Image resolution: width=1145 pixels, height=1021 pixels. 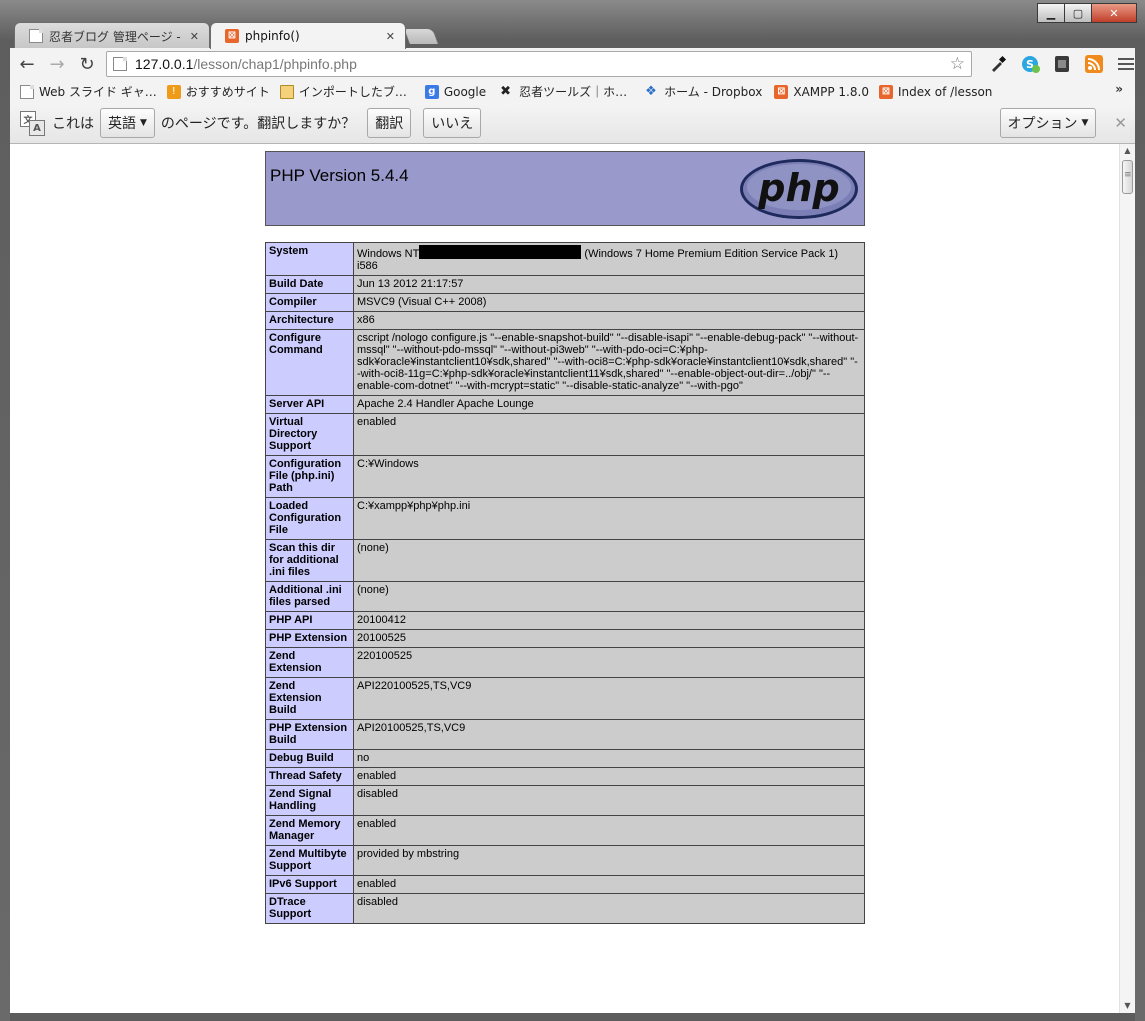 What do you see at coordinates (565, 884) in the screenshot?
I see `table-row: IPv6 Support enabled` at bounding box center [565, 884].